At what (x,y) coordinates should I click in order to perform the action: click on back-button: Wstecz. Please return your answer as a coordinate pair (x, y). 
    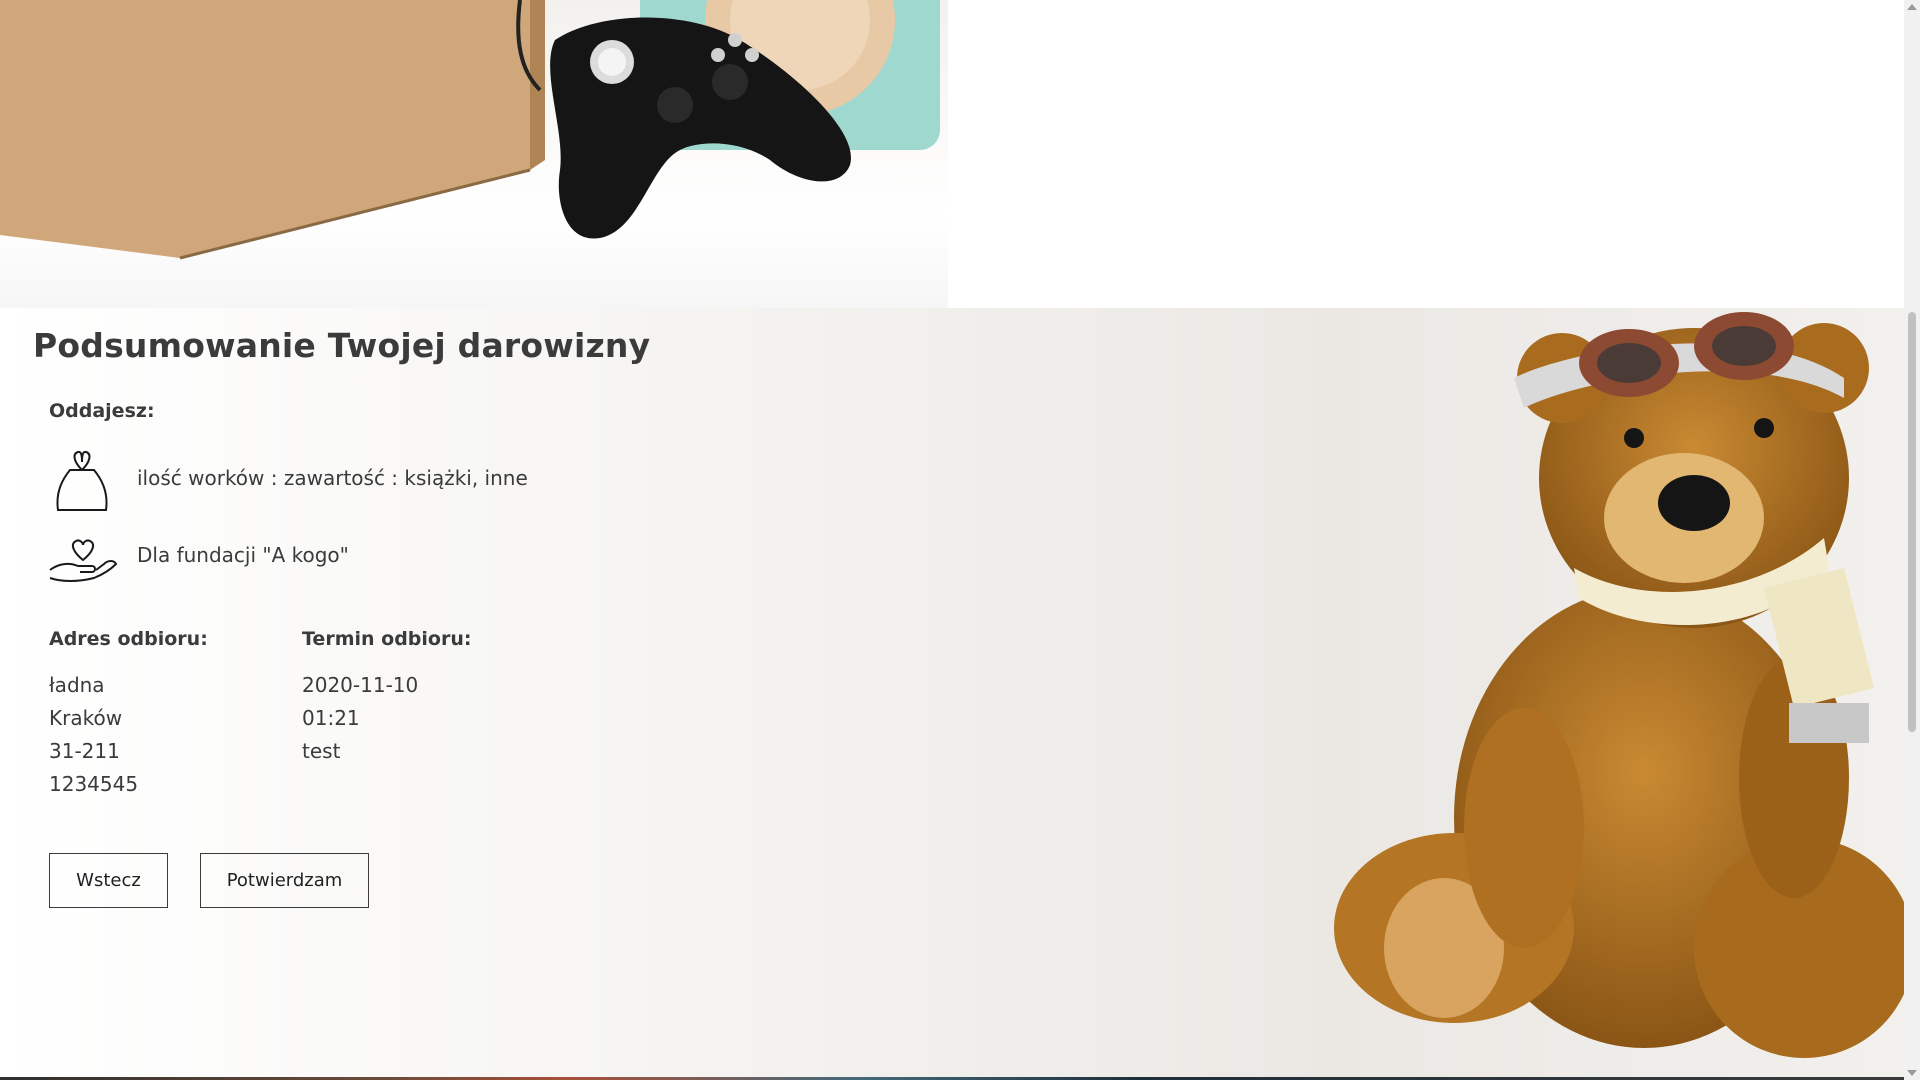
    Looking at the image, I should click on (108, 880).